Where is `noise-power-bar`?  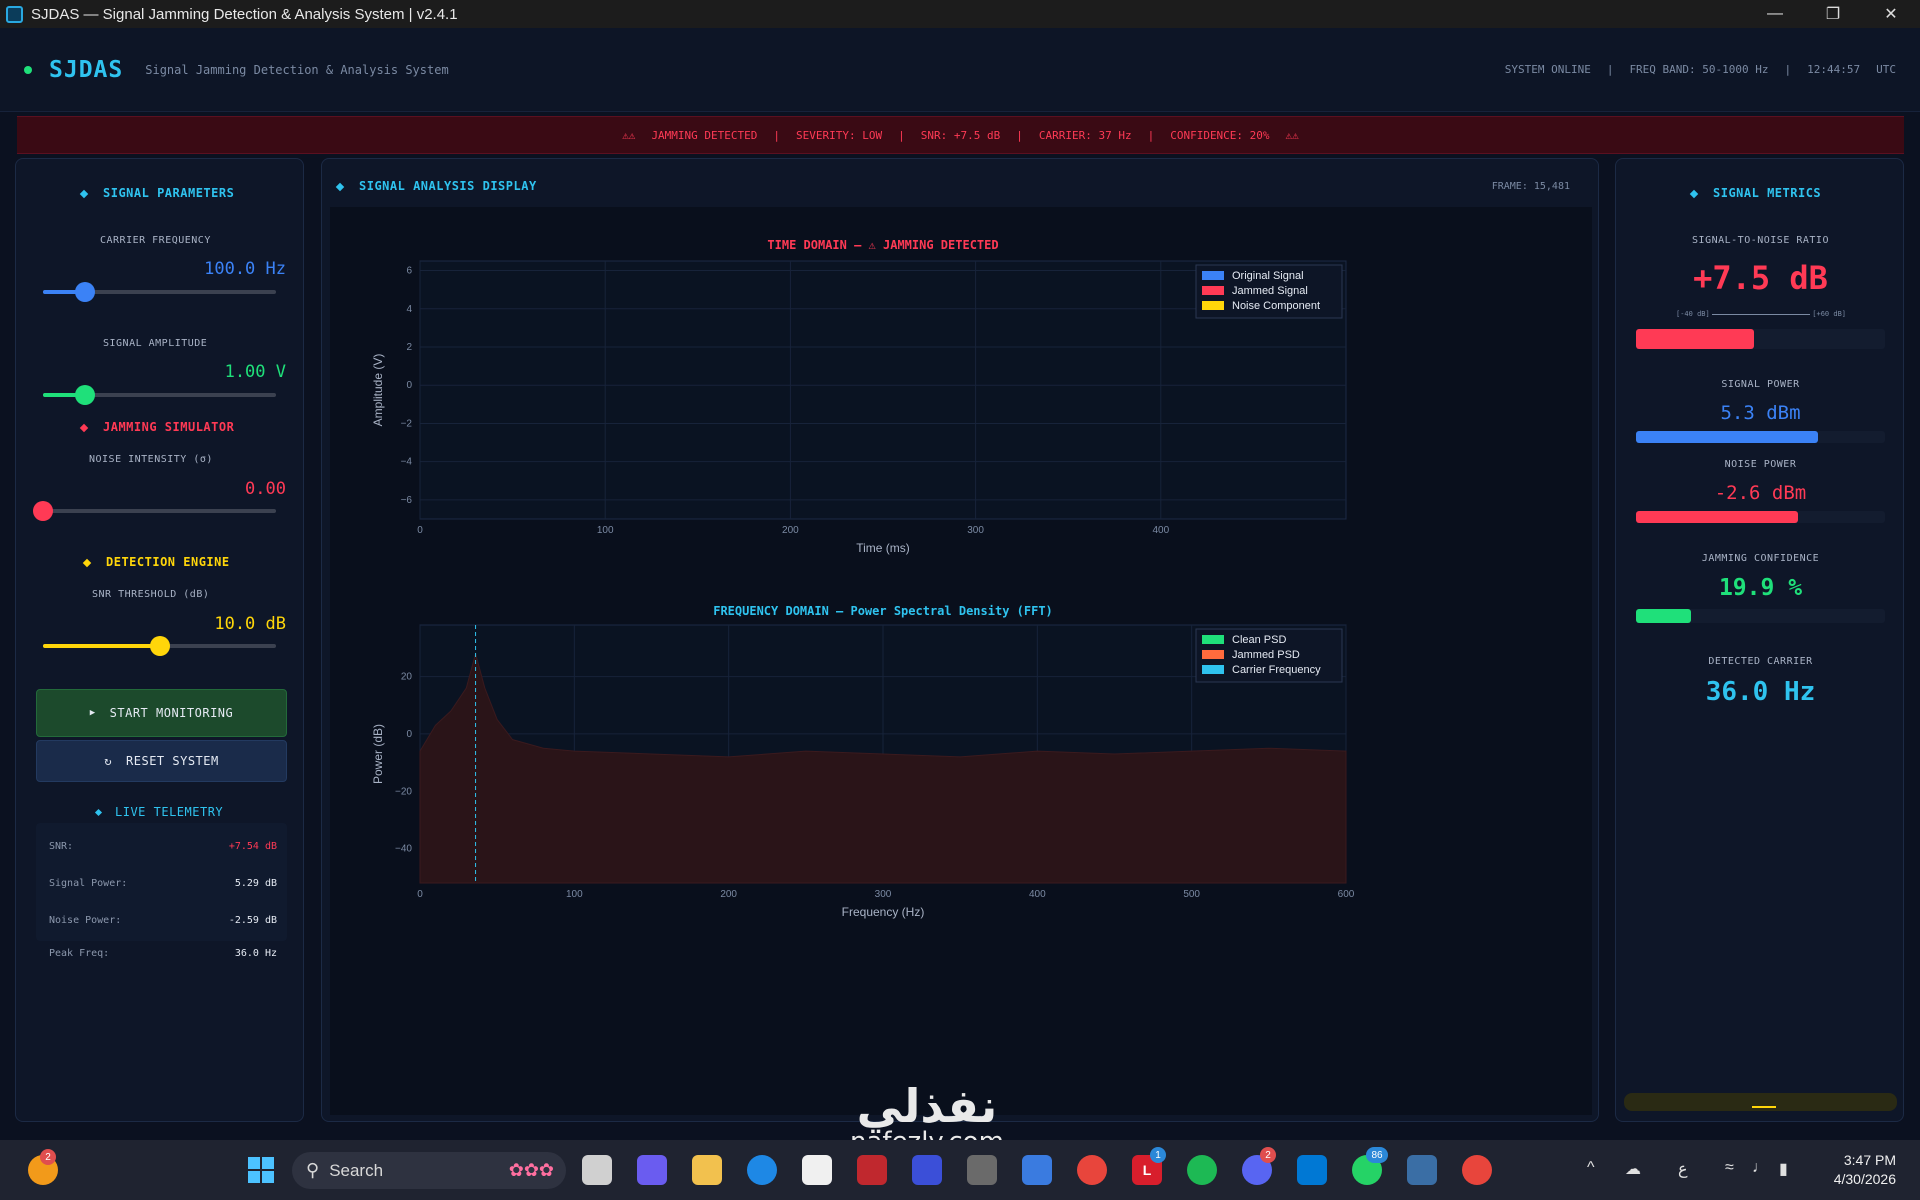 noise-power-bar is located at coordinates (1760, 517).